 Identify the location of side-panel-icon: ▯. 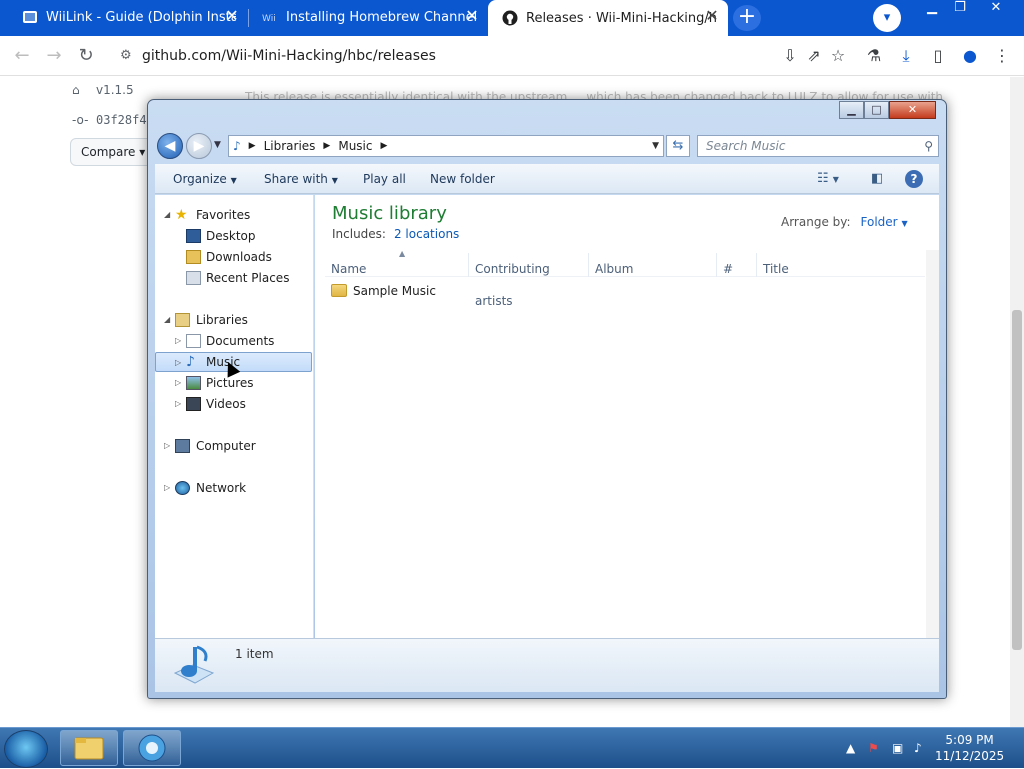
(938, 56).